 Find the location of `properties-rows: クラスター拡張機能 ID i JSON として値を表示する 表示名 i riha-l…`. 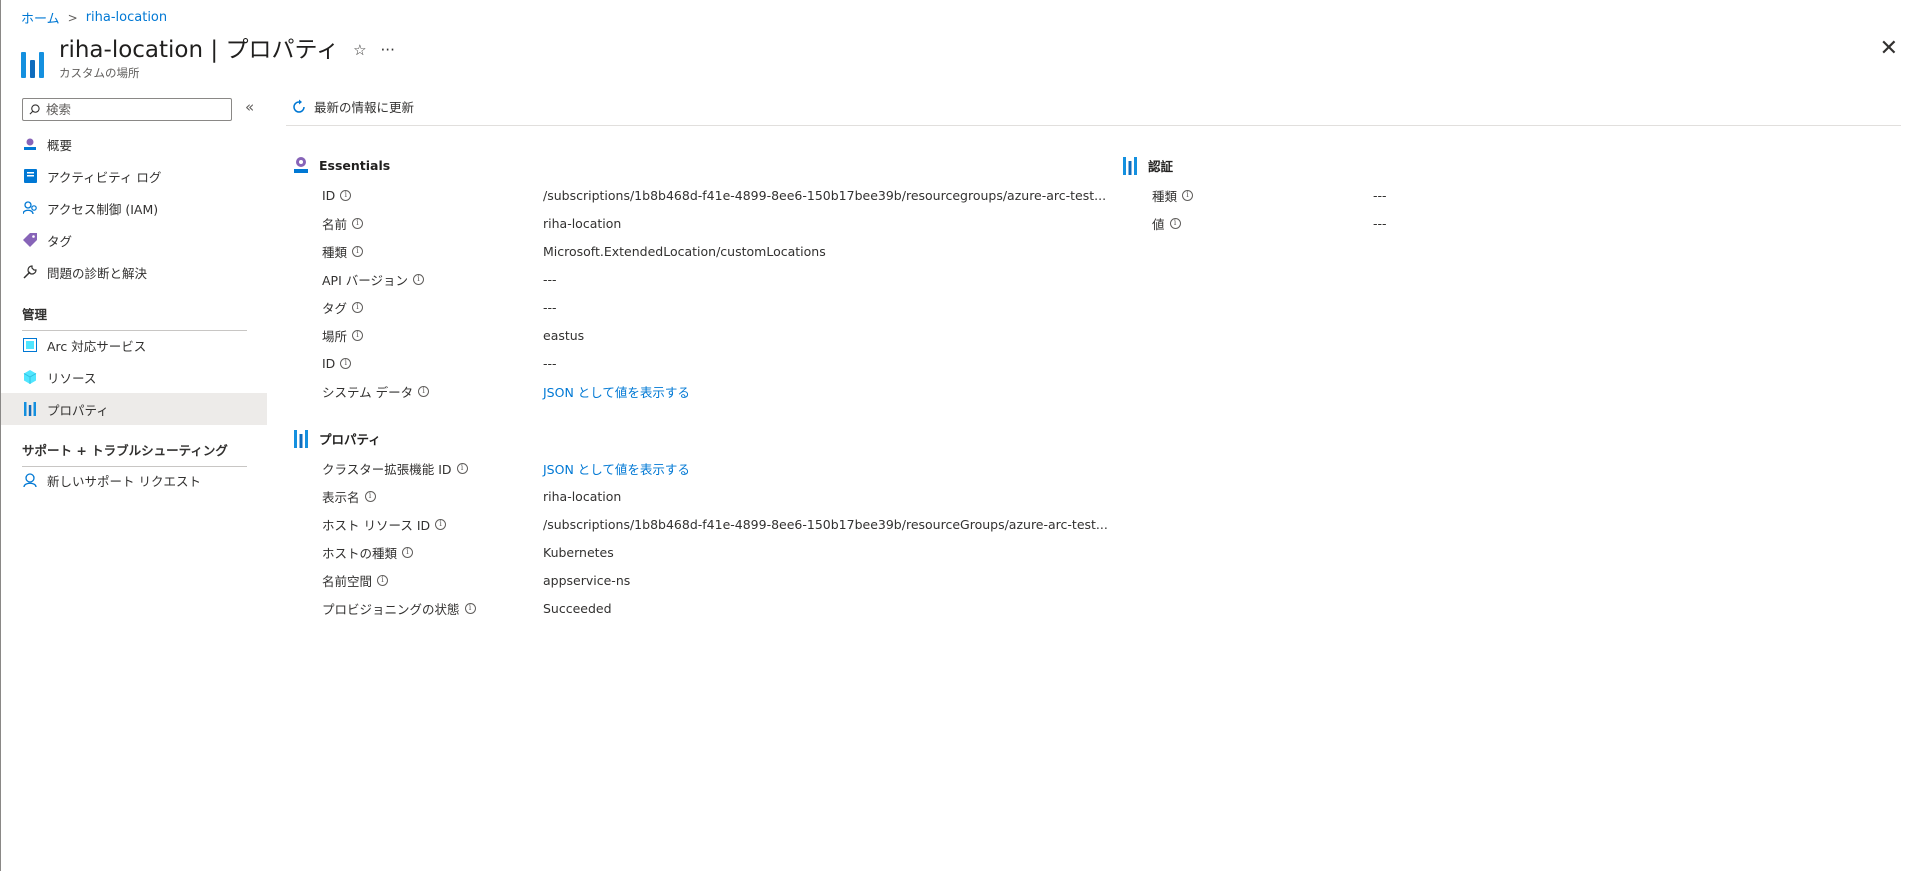

properties-rows: クラスター拡張機能 ID i JSON として値を表示する 表示名 i riha-l… is located at coordinates (715, 538).